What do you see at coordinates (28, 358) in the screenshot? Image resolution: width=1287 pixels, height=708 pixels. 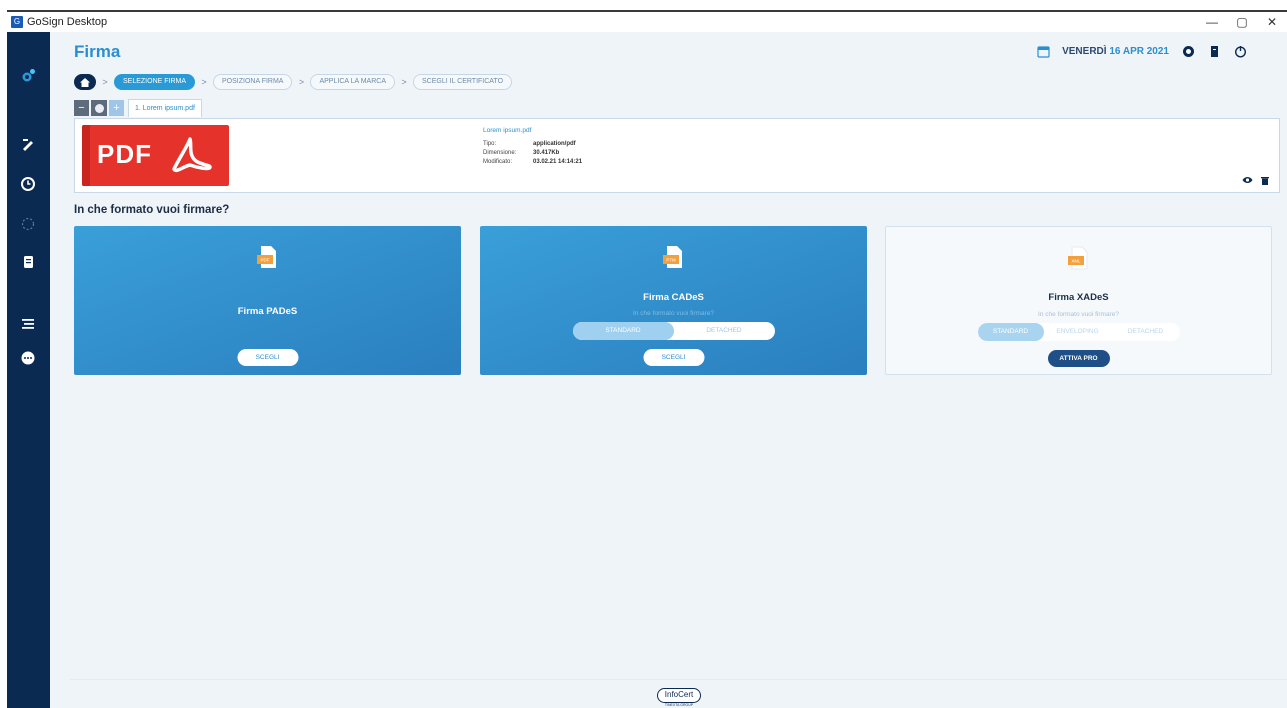 I see `more-icon` at bounding box center [28, 358].